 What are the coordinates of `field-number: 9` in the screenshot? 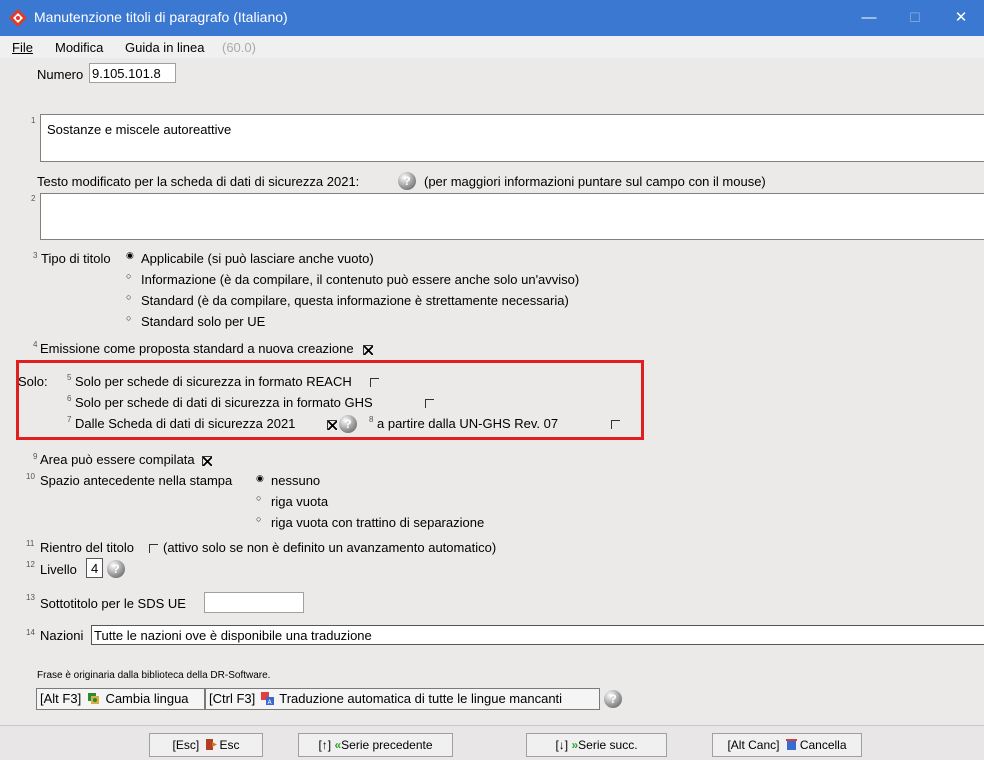 It's located at (35, 456).